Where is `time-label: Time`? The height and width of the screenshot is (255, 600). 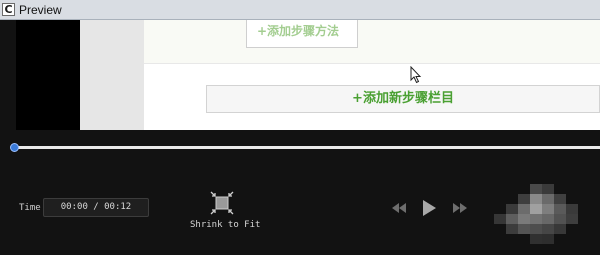
time-label: Time is located at coordinates (30, 208).